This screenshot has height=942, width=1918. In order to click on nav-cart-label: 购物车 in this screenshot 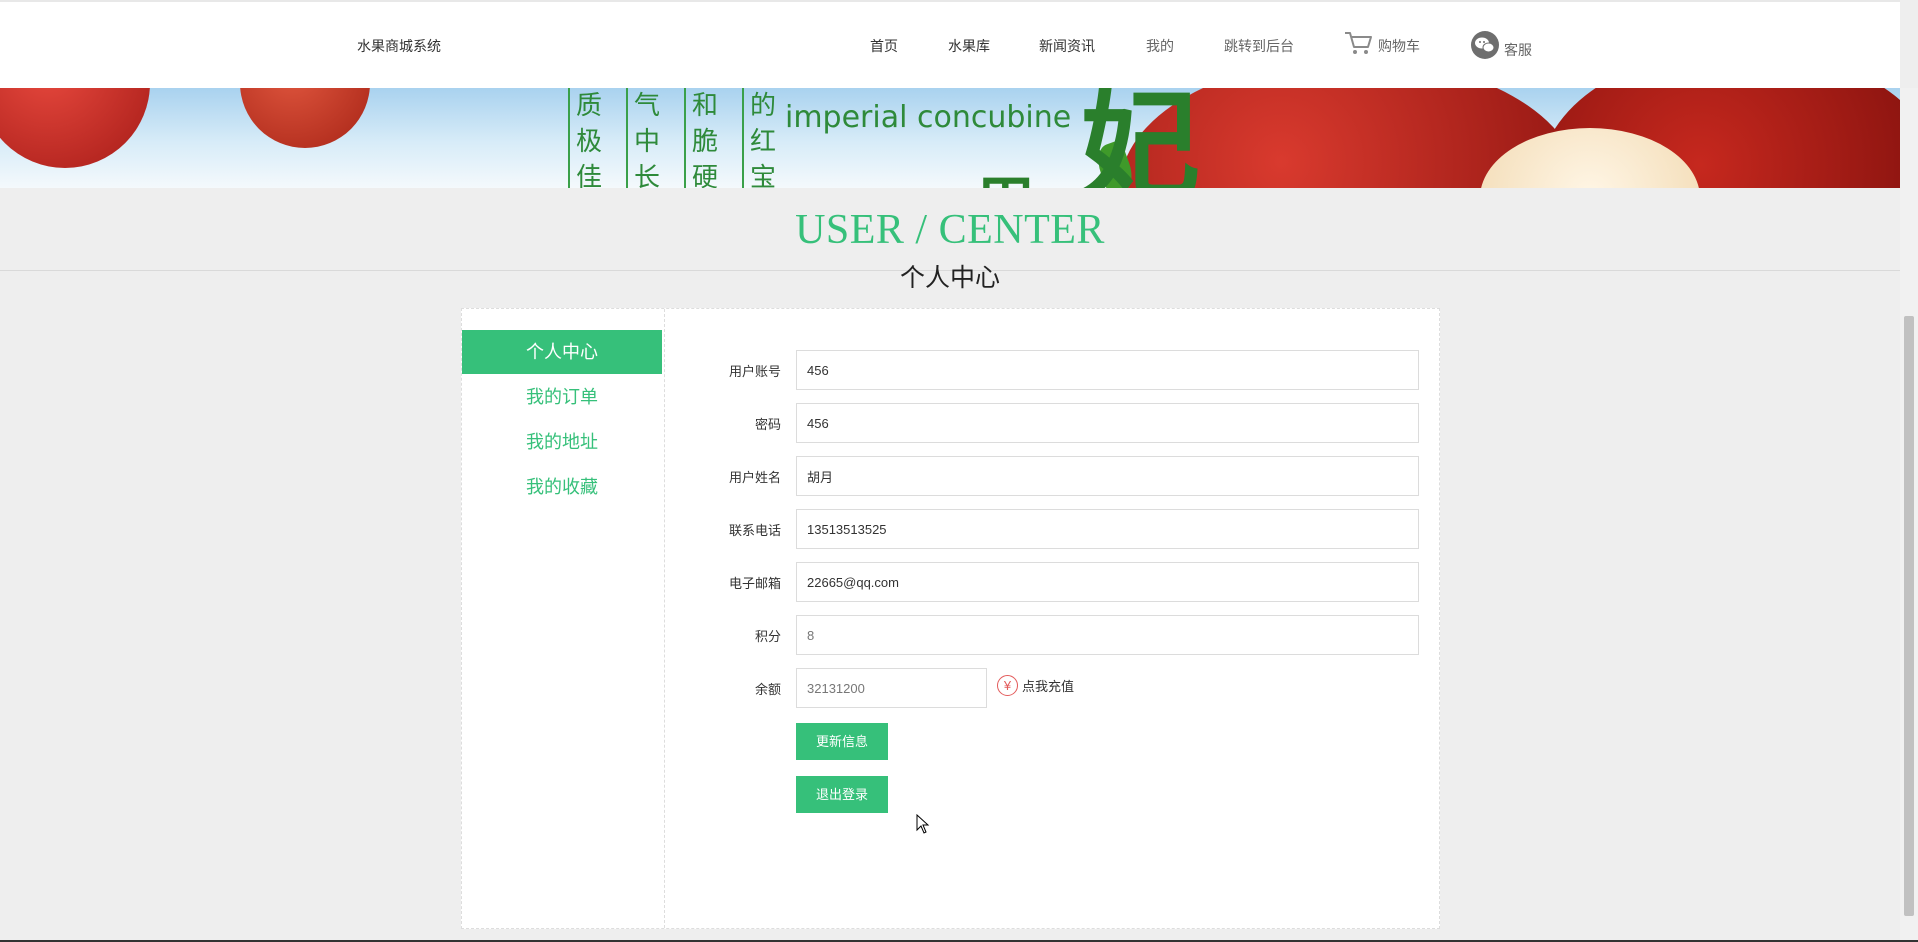, I will do `click(1399, 46)`.